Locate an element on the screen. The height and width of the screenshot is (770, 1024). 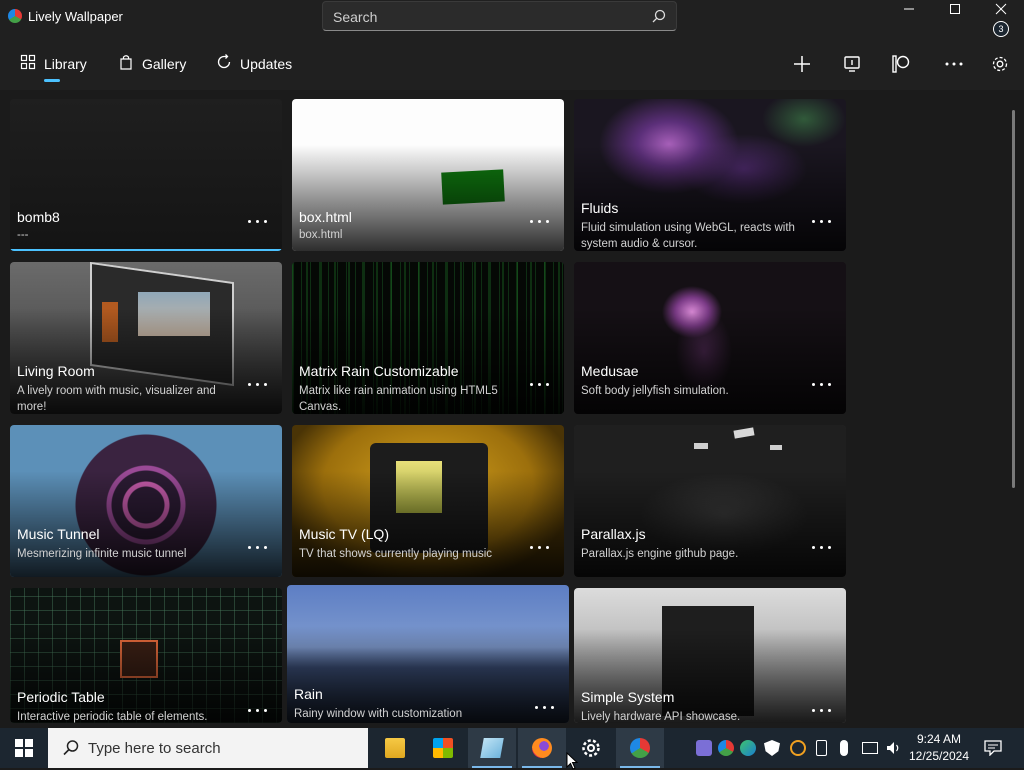
file-explorer-icon is located at coordinates (395, 748).